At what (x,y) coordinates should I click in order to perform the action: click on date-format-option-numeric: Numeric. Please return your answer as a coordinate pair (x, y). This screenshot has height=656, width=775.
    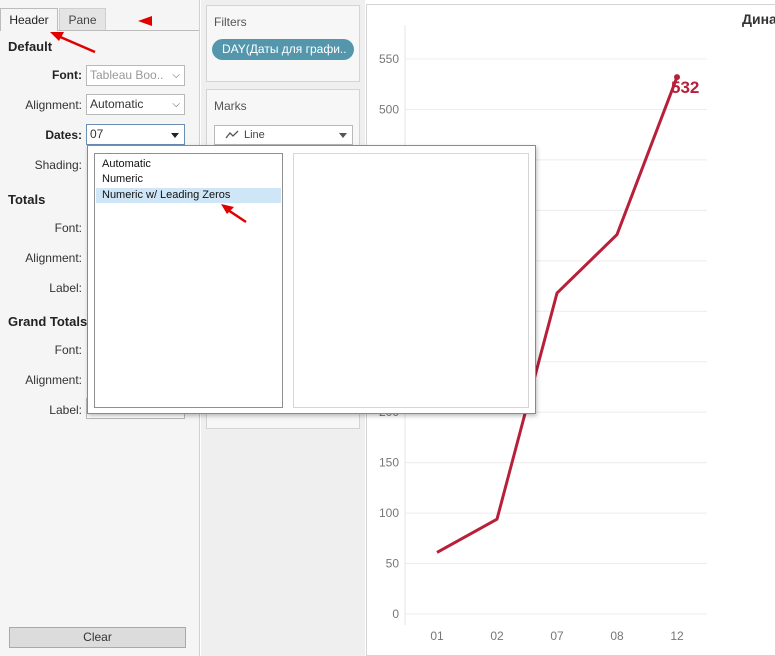
    Looking at the image, I should click on (188, 179).